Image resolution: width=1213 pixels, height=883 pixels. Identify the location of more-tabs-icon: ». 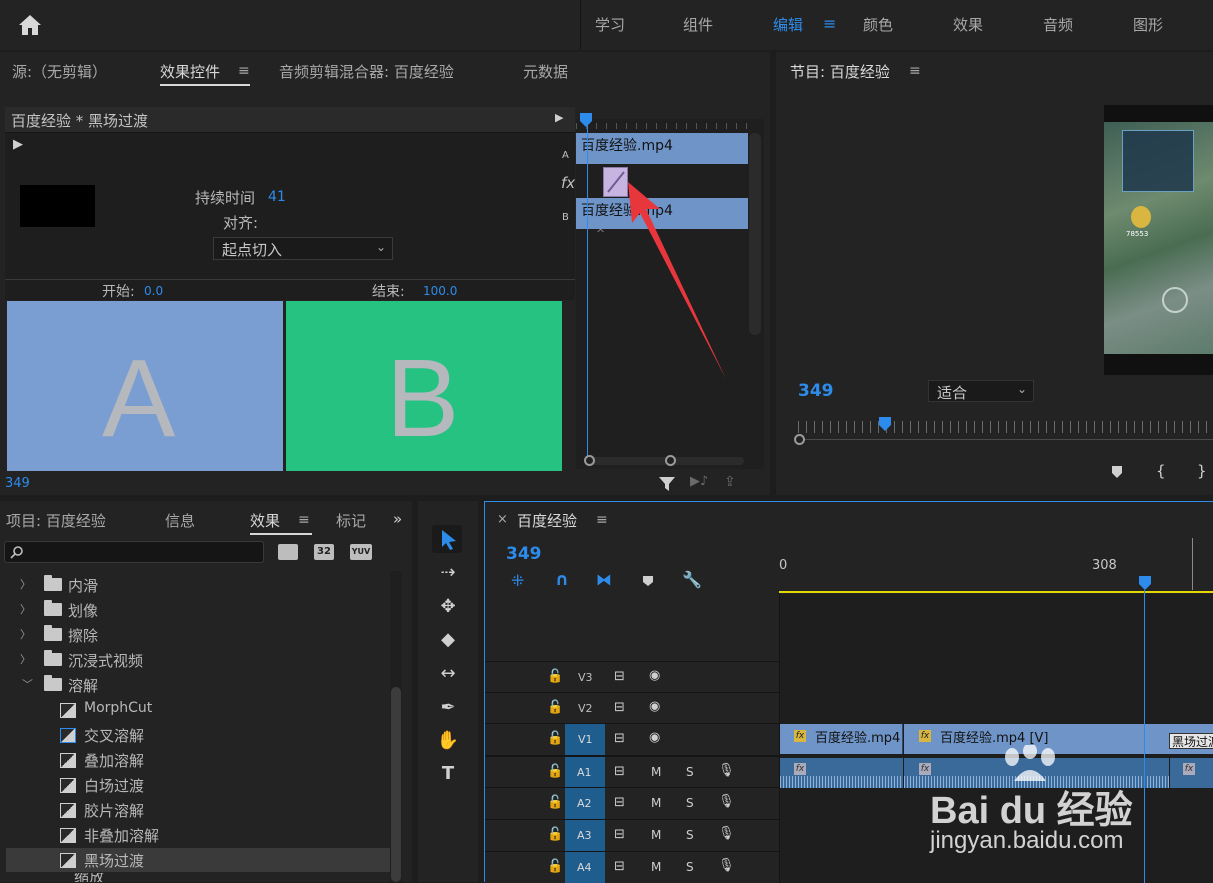
(397, 519).